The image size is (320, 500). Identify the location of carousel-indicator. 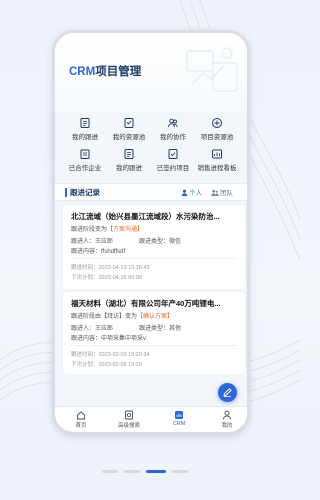
(152, 472).